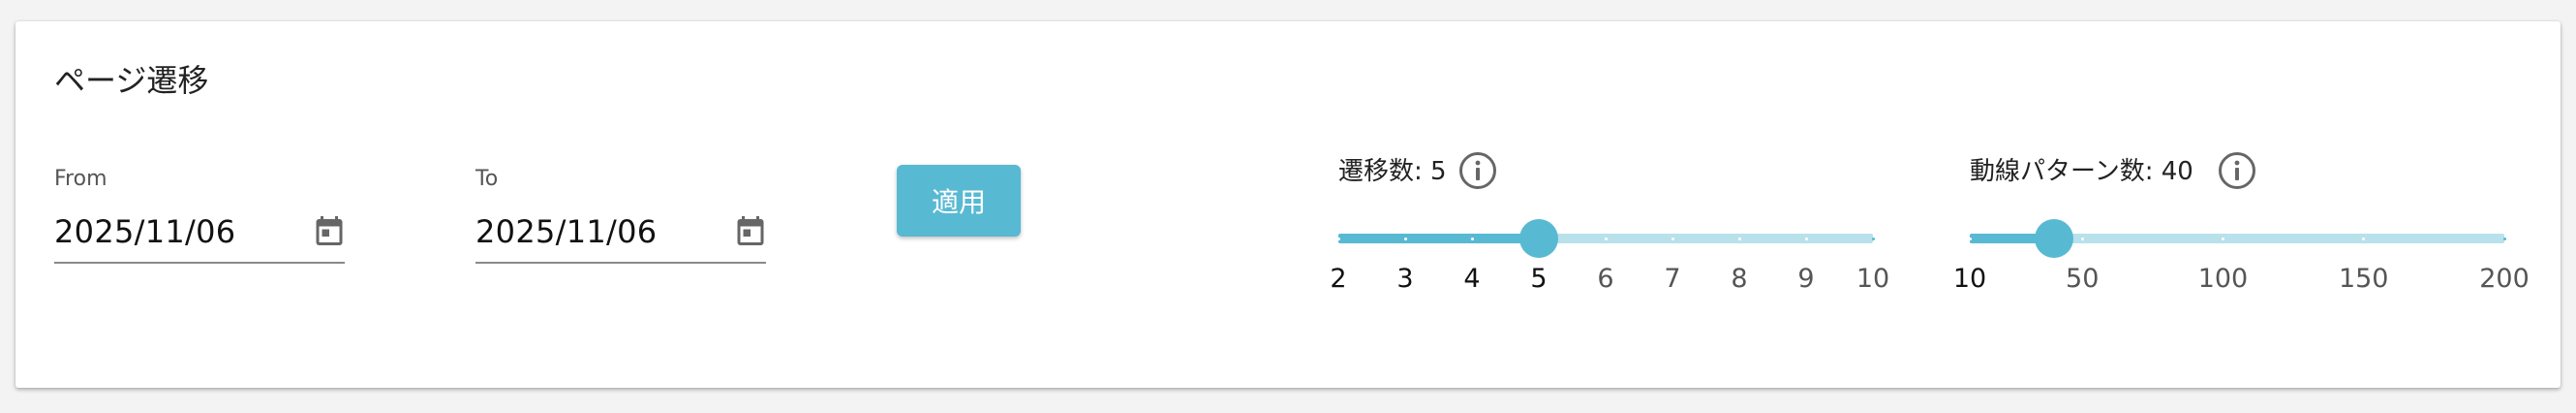 This screenshot has height=413, width=2576. Describe the element at coordinates (959, 201) in the screenshot. I see `apply-button: 適用` at that location.